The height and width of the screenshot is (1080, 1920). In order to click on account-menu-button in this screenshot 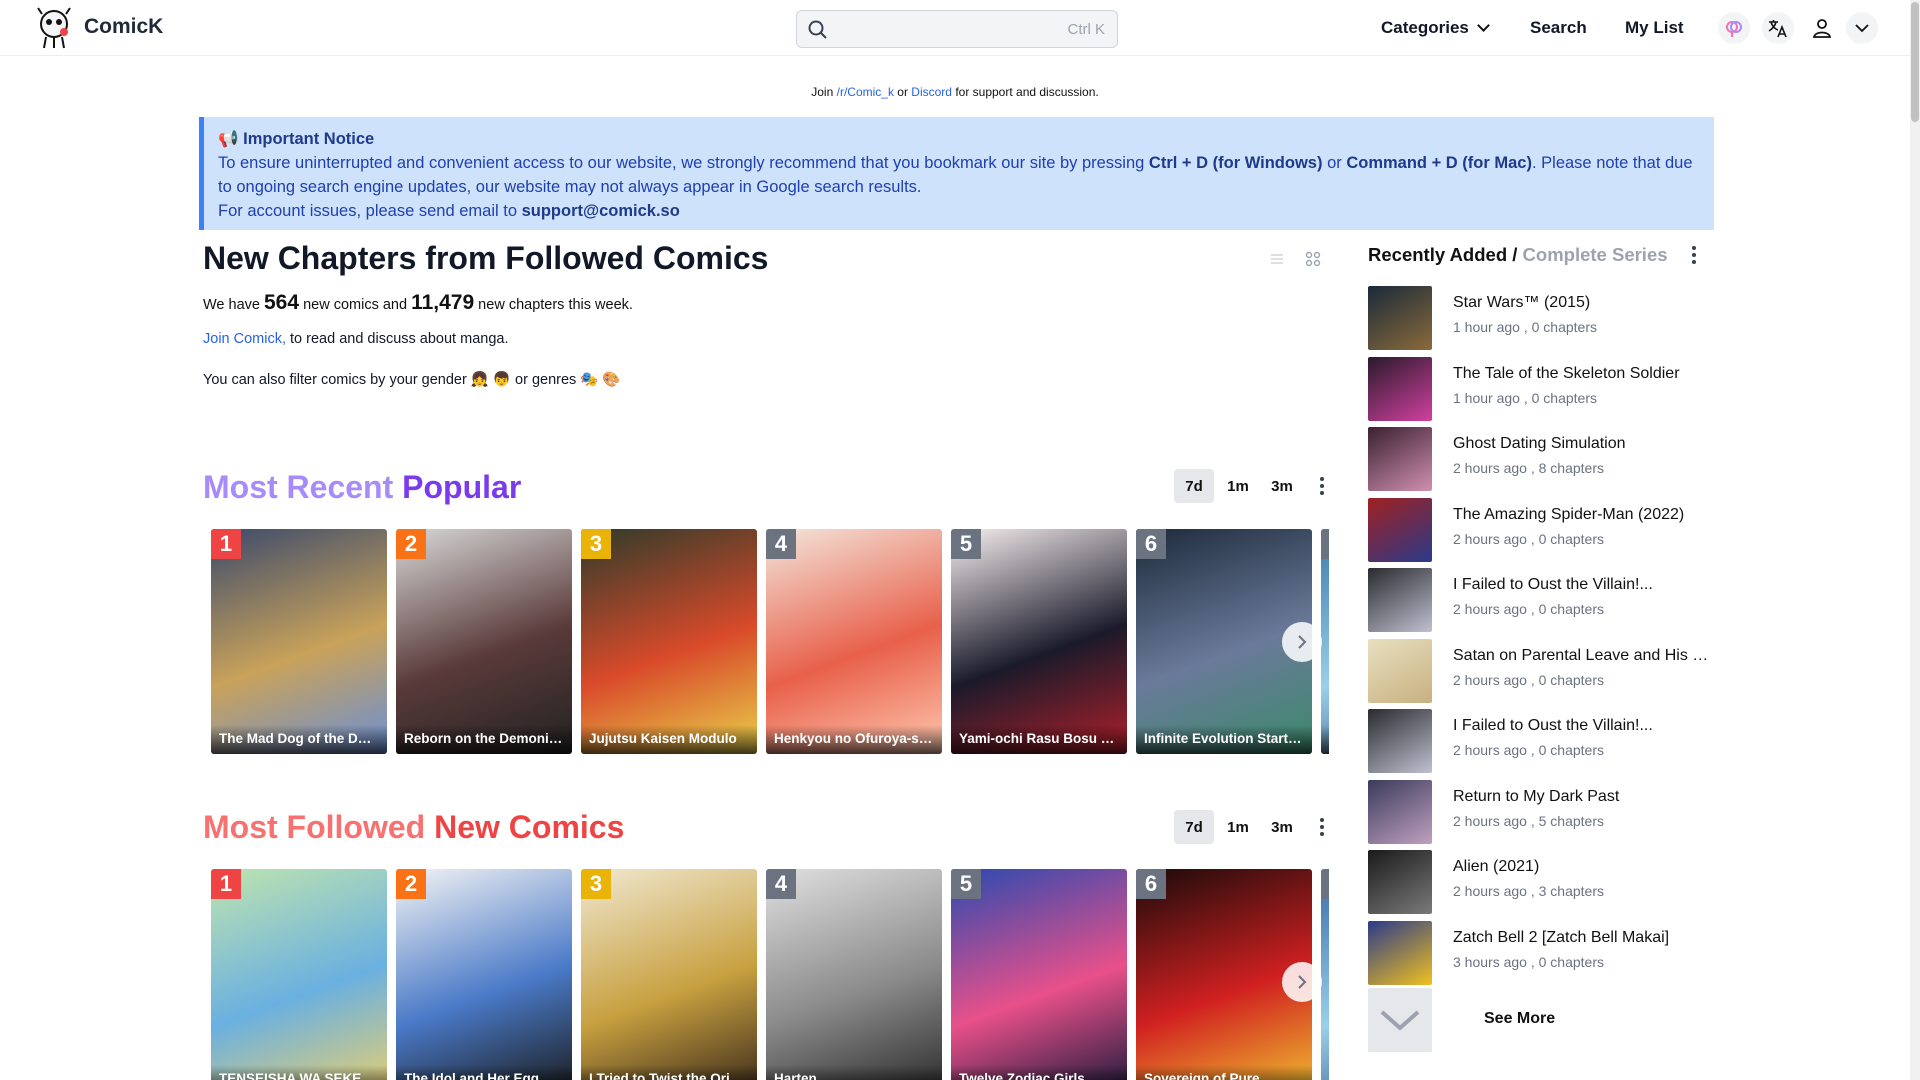, I will do `click(1862, 28)`.